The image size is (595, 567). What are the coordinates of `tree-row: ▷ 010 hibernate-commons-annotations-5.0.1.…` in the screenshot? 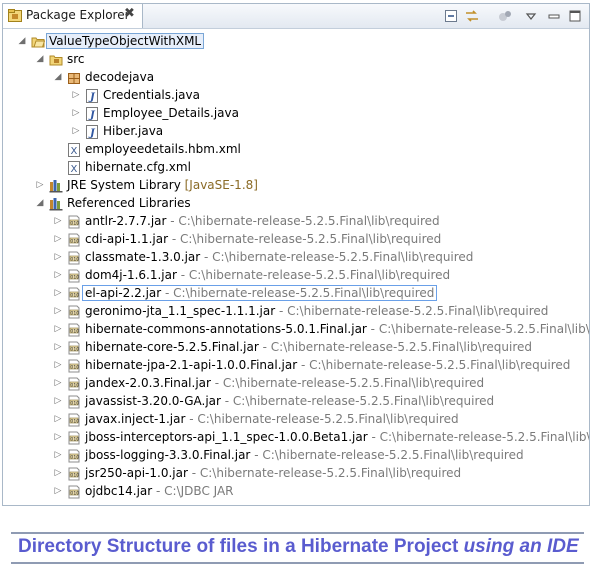 It's located at (296, 329).